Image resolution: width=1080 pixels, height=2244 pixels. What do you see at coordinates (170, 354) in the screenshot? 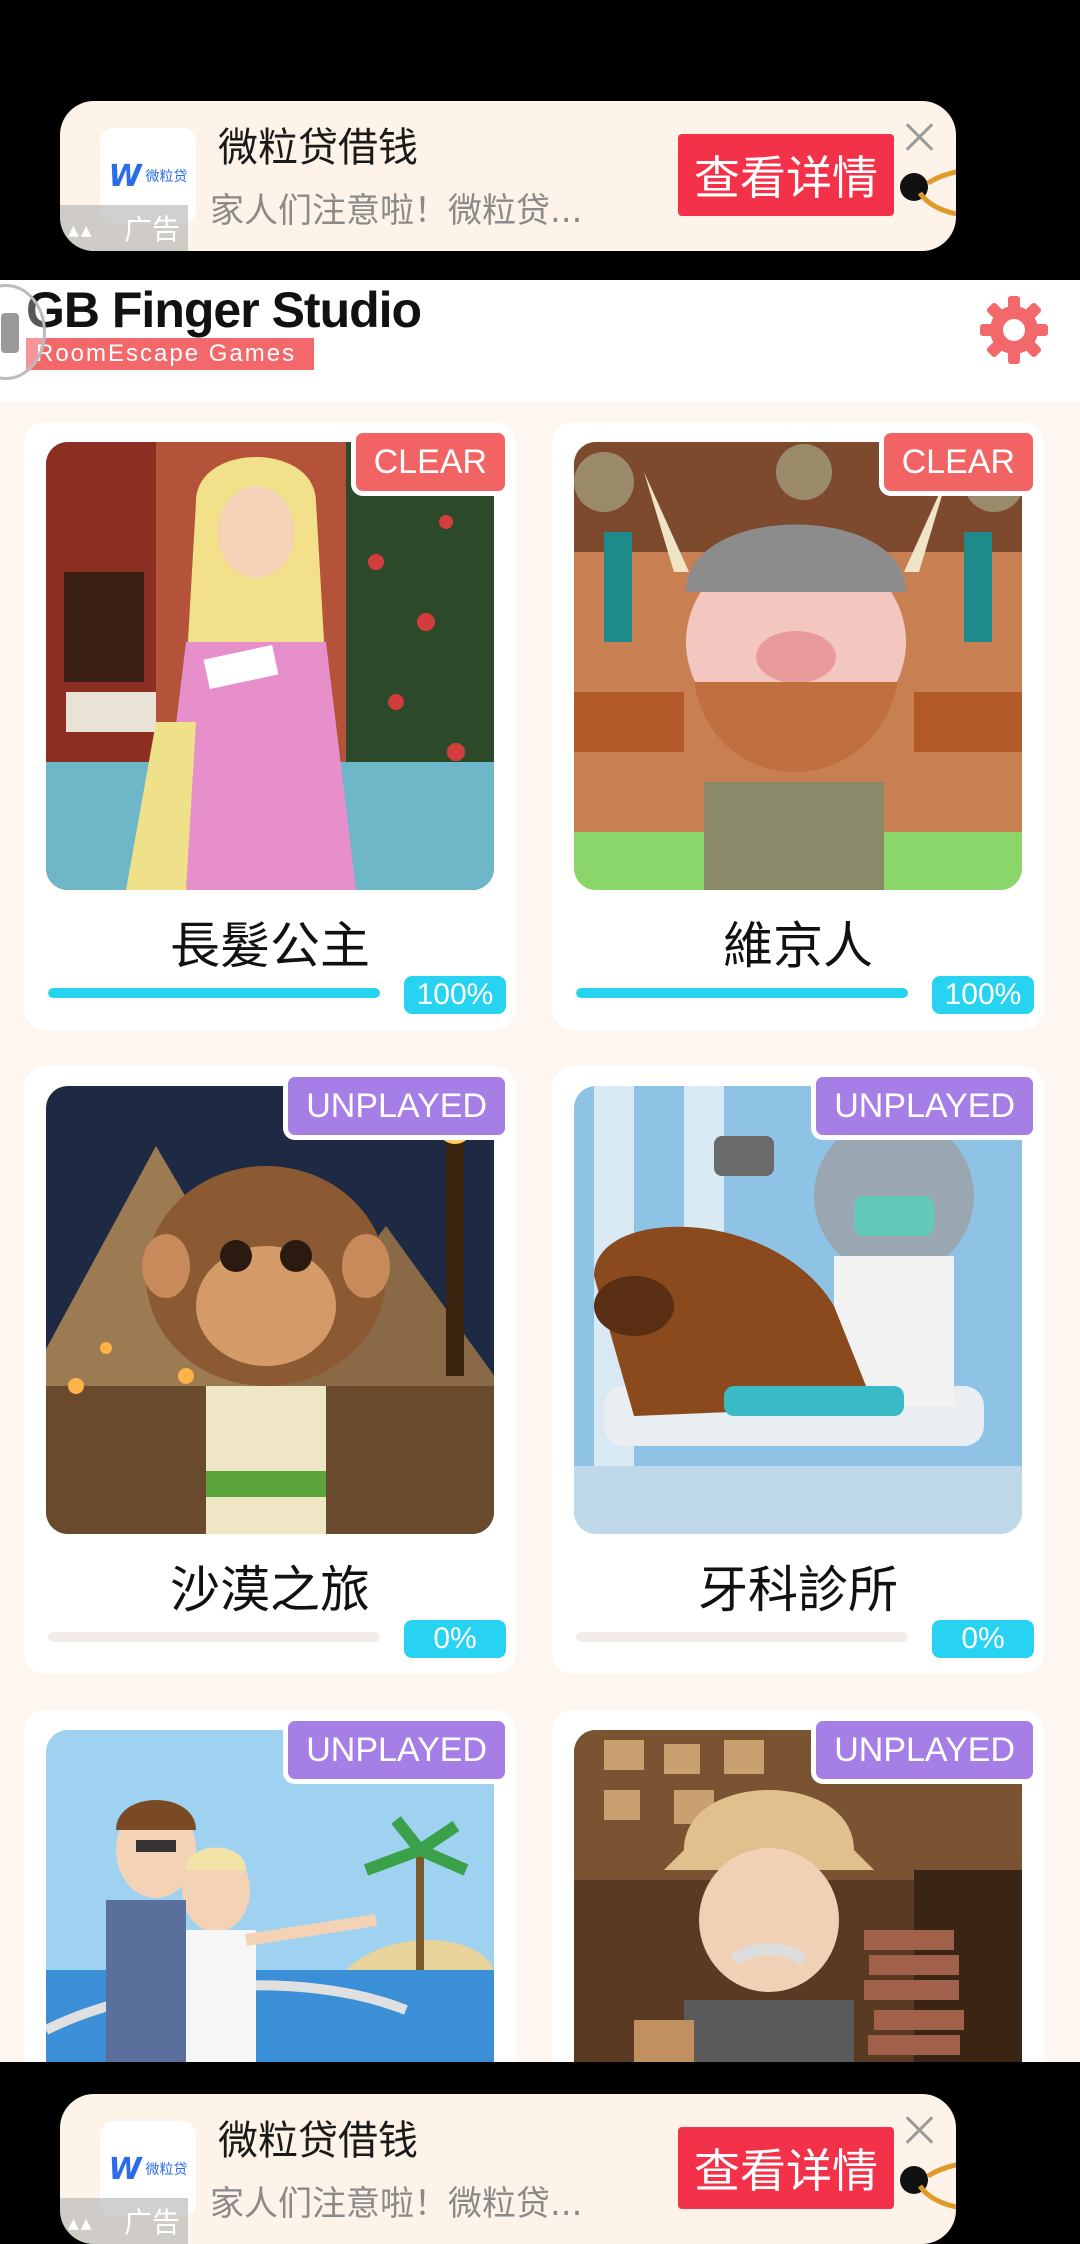
I see `studio-subtitle: RoomEscape Games` at bounding box center [170, 354].